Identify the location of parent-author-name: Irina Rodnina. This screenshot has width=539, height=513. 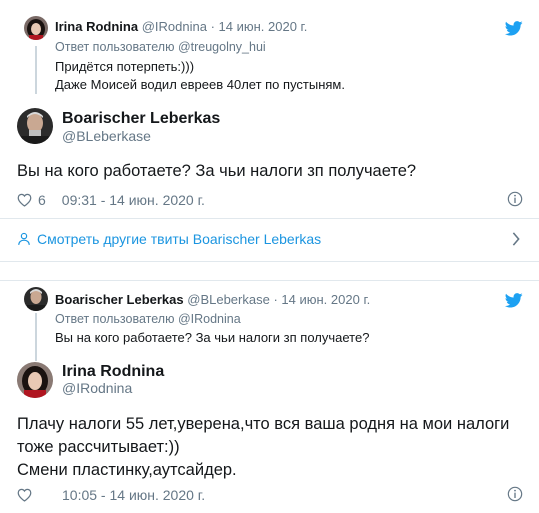
(96, 26).